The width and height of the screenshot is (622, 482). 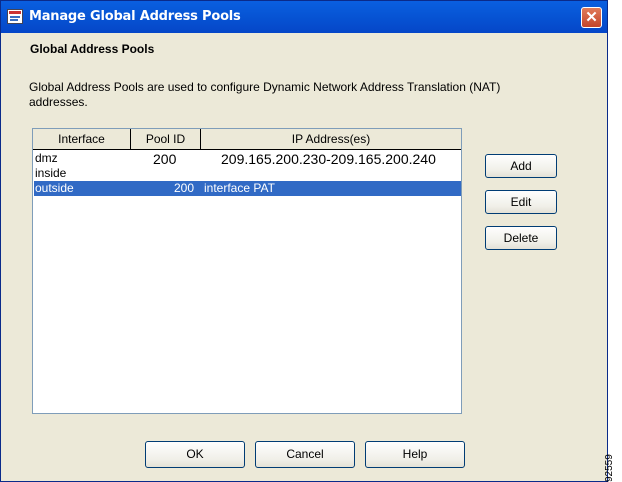 I want to click on close-button: ✕, so click(x=591, y=17).